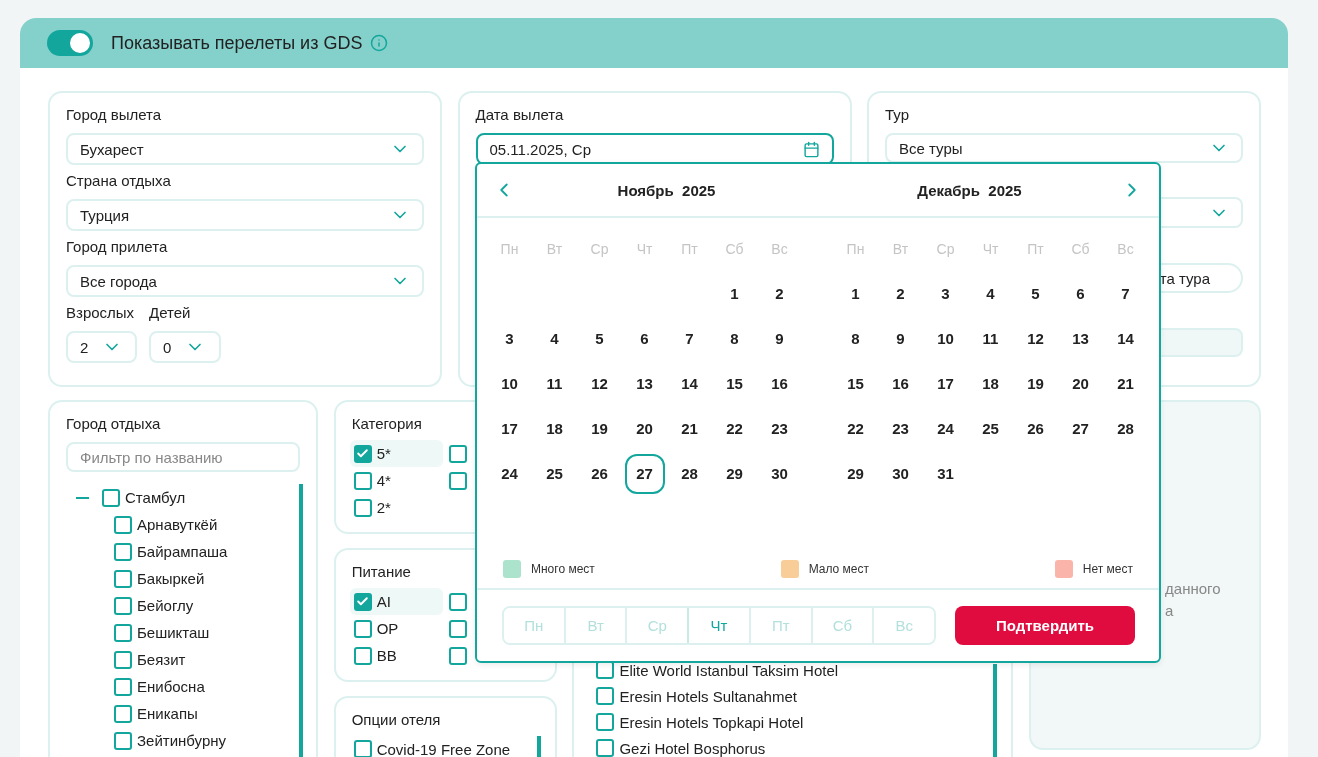 This screenshot has width=1318, height=757. Describe the element at coordinates (177, 524) in the screenshot. I see `tree-item: Арнавуткёй` at that location.